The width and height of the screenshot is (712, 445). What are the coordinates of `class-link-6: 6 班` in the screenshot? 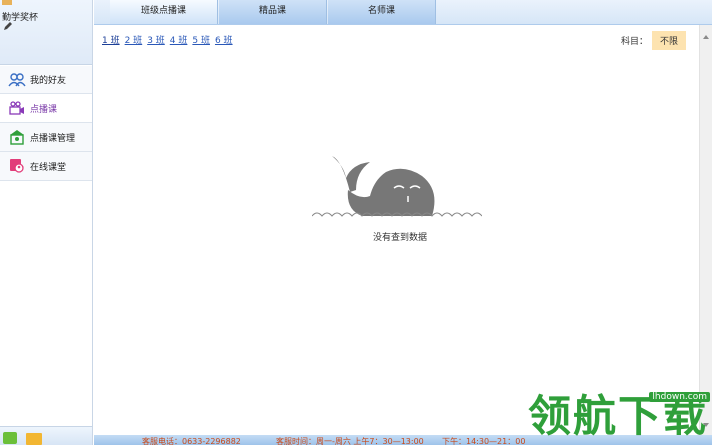 It's located at (224, 39).